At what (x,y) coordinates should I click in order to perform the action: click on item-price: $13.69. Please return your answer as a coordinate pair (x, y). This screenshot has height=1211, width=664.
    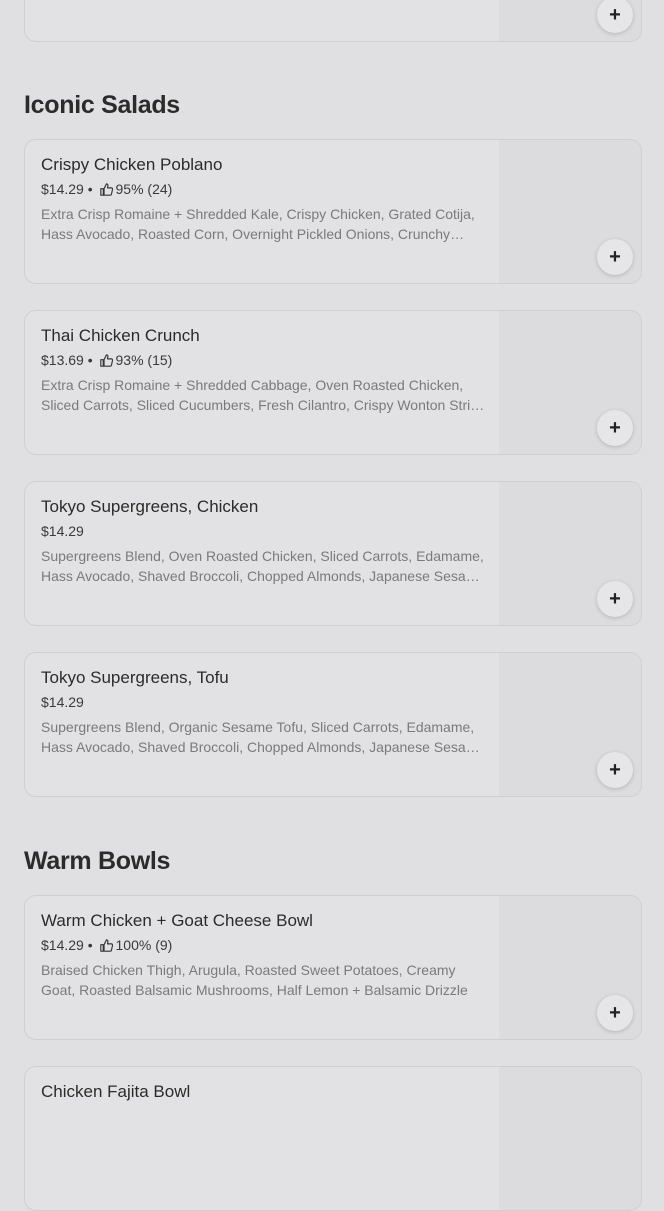
    Looking at the image, I should click on (62, 360).